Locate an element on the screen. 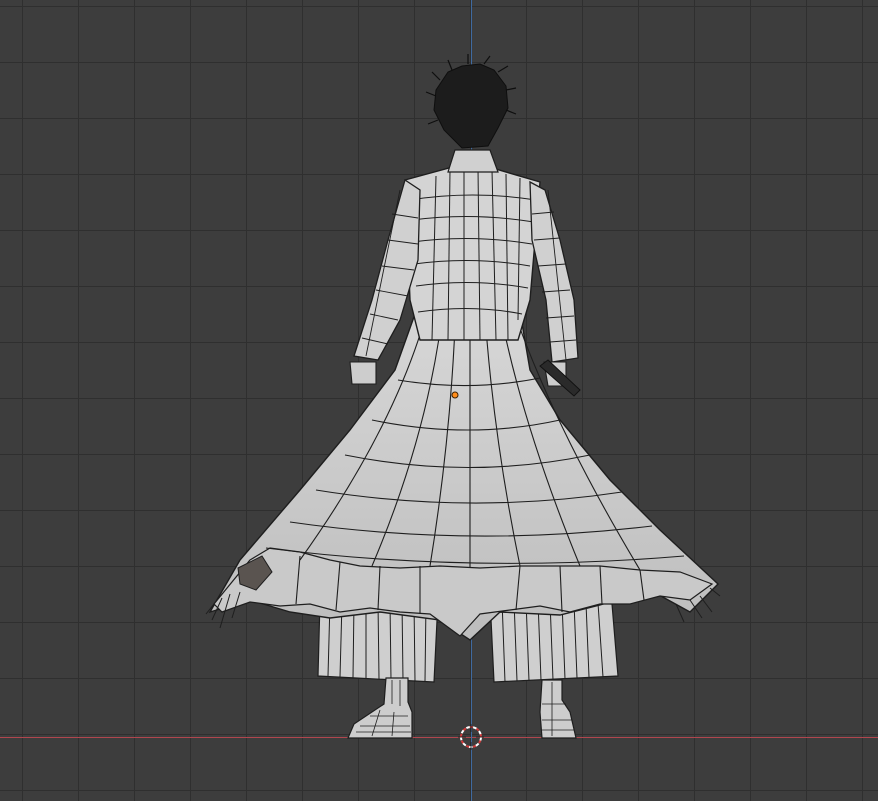  torso-mesh is located at coordinates (472, 245).